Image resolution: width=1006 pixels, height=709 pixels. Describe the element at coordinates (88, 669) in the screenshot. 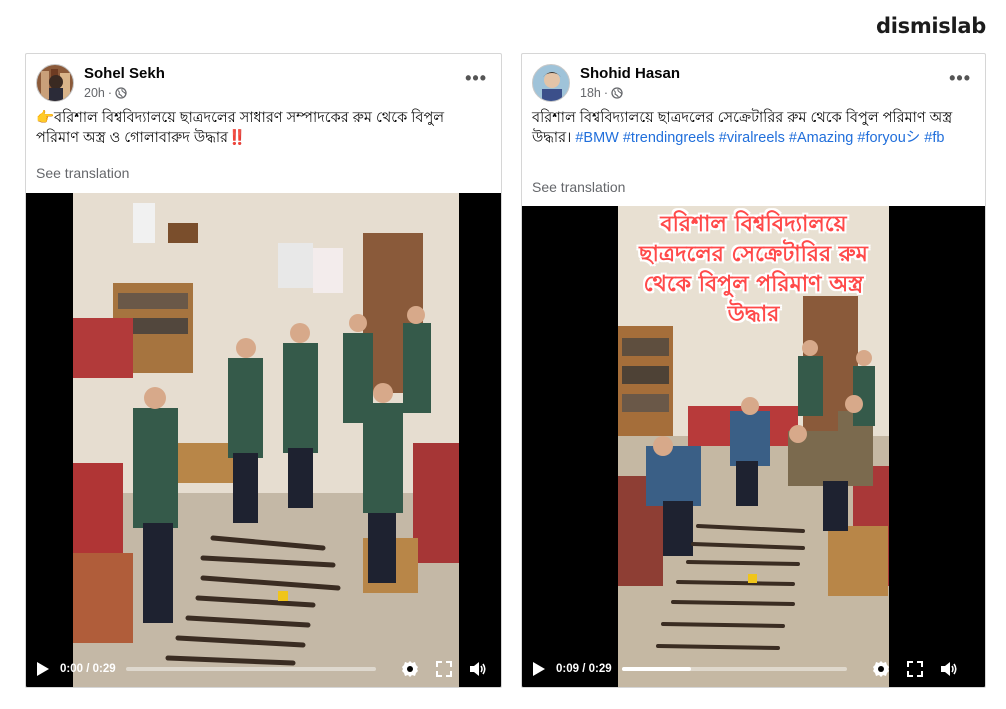

I see `video-time: 0:00 / 0:29` at that location.